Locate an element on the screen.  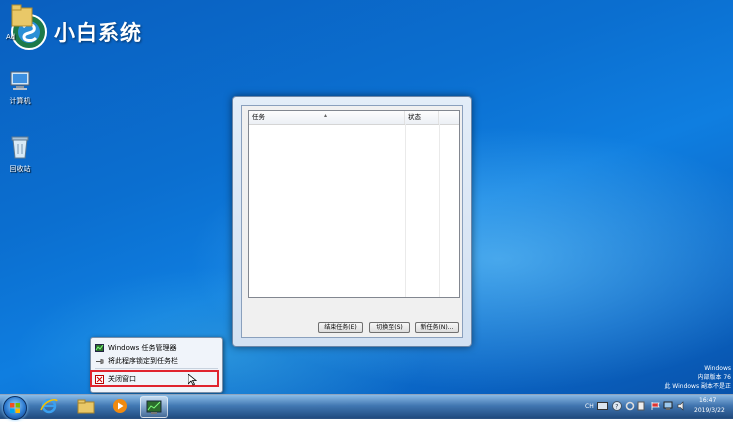
taskbar-button-media-player is located at coordinates (120, 406).